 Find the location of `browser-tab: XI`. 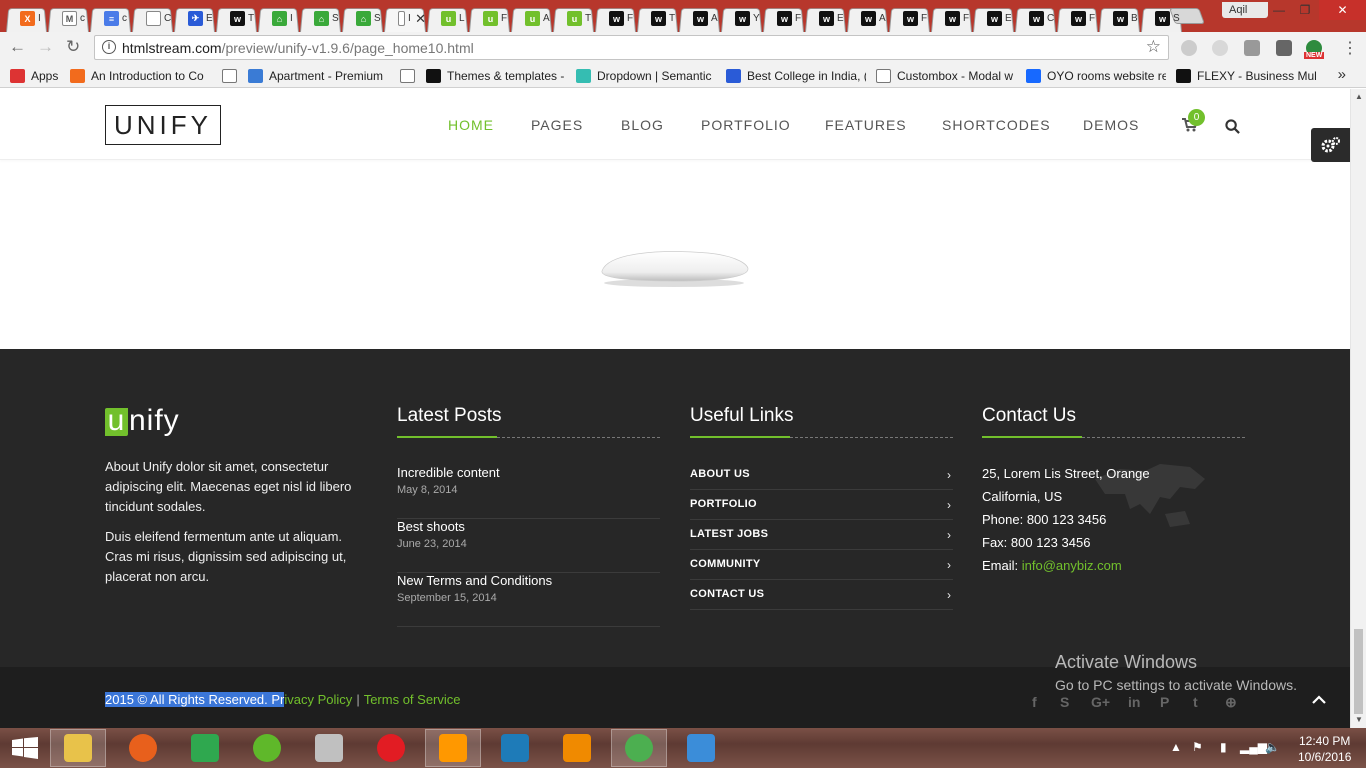

browser-tab: XI is located at coordinates (26, 18).